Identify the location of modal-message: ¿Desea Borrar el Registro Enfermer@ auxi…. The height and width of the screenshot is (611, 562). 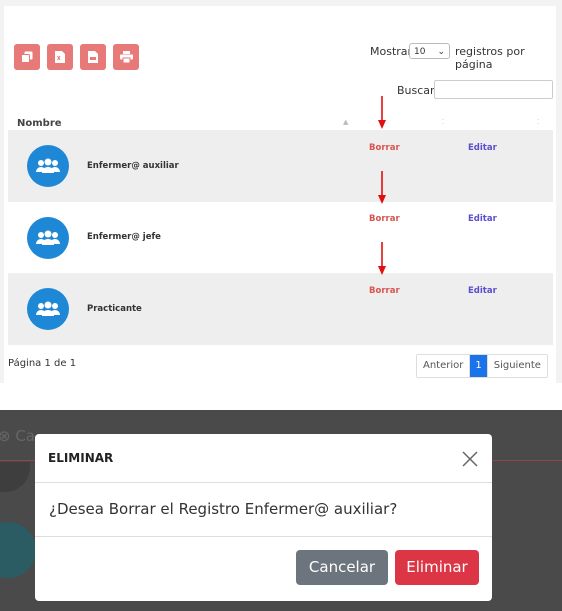
(223, 509).